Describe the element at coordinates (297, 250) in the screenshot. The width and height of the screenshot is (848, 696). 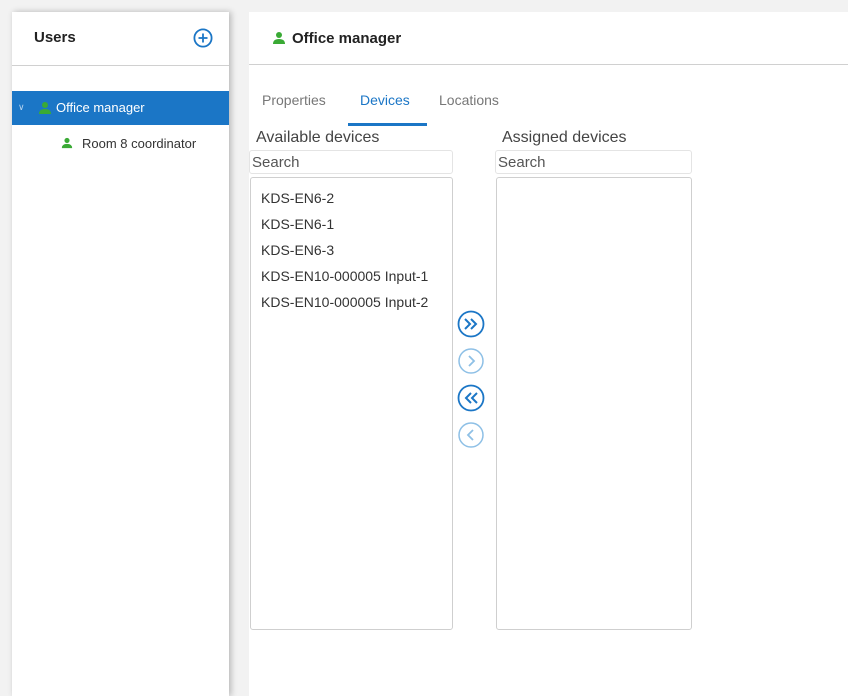
I see `list-item: KDS-EN6-3` at that location.